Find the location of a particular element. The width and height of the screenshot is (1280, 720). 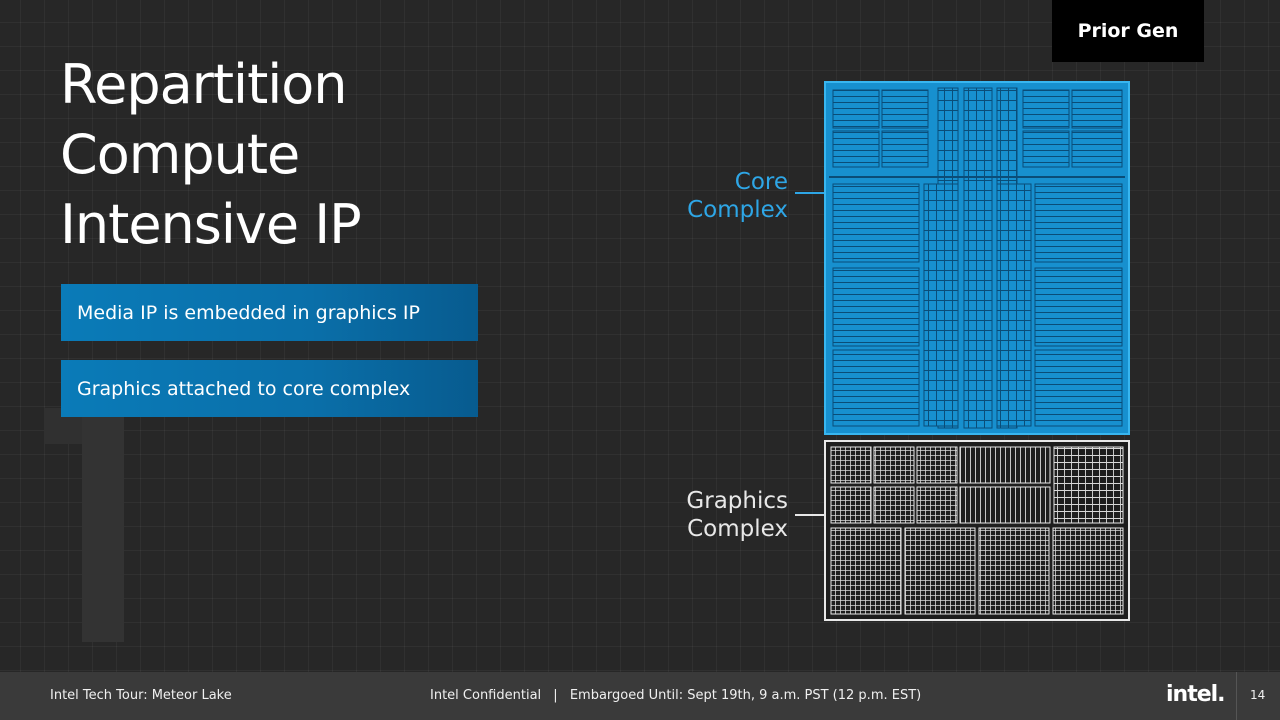

page-number: 14 is located at coordinates (1258, 695).